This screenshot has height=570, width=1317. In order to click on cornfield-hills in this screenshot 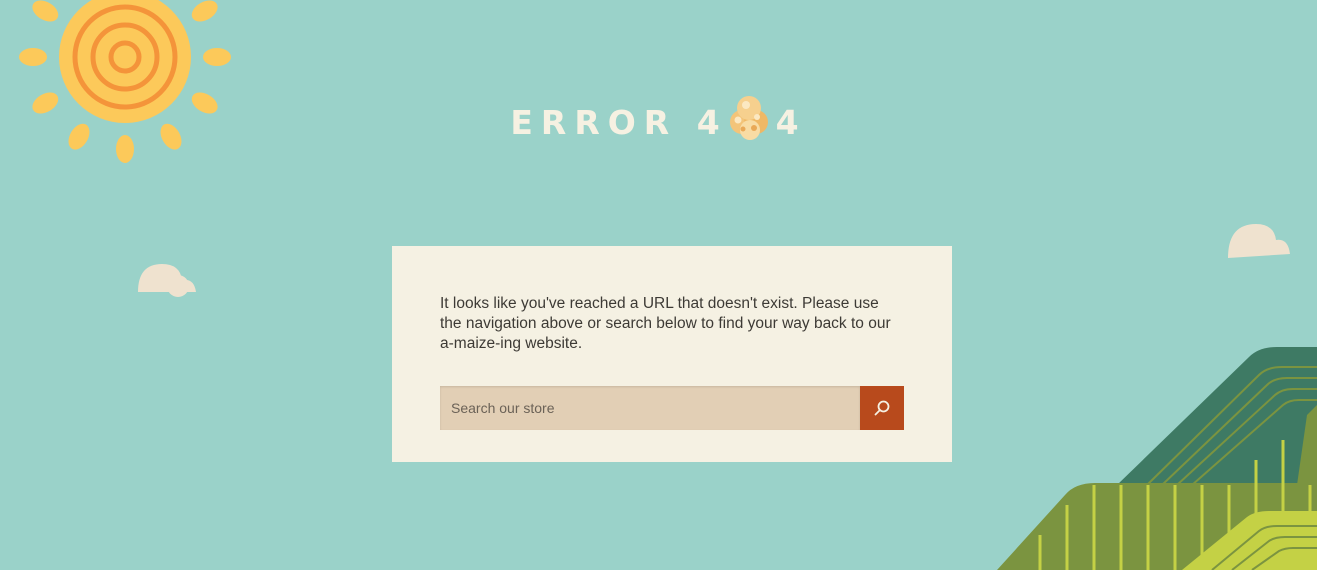, I will do `click(1157, 458)`.